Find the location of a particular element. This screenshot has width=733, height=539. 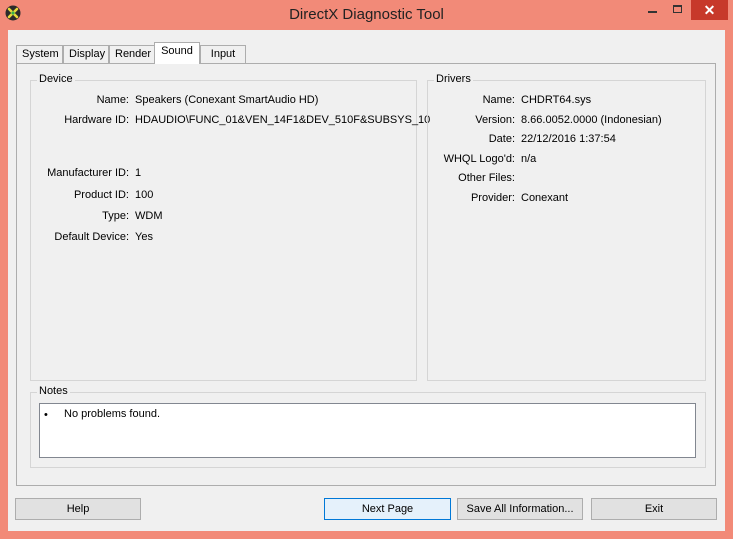

type-label: Type: is located at coordinates (115, 216).